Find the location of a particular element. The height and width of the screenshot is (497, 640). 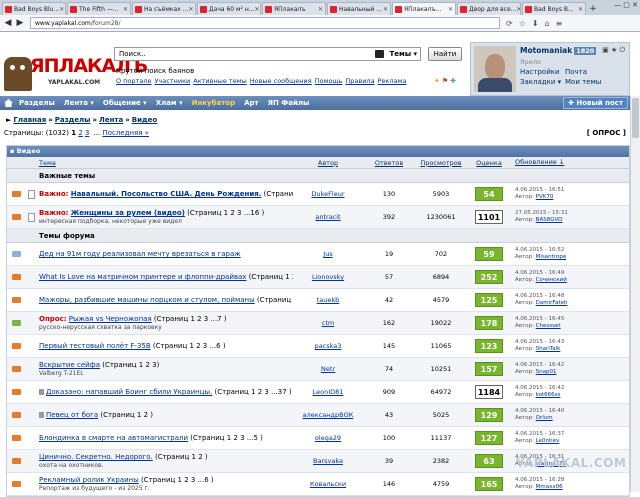

topic-pages: (Страниц 1 2 ) is located at coordinates (126, 415).